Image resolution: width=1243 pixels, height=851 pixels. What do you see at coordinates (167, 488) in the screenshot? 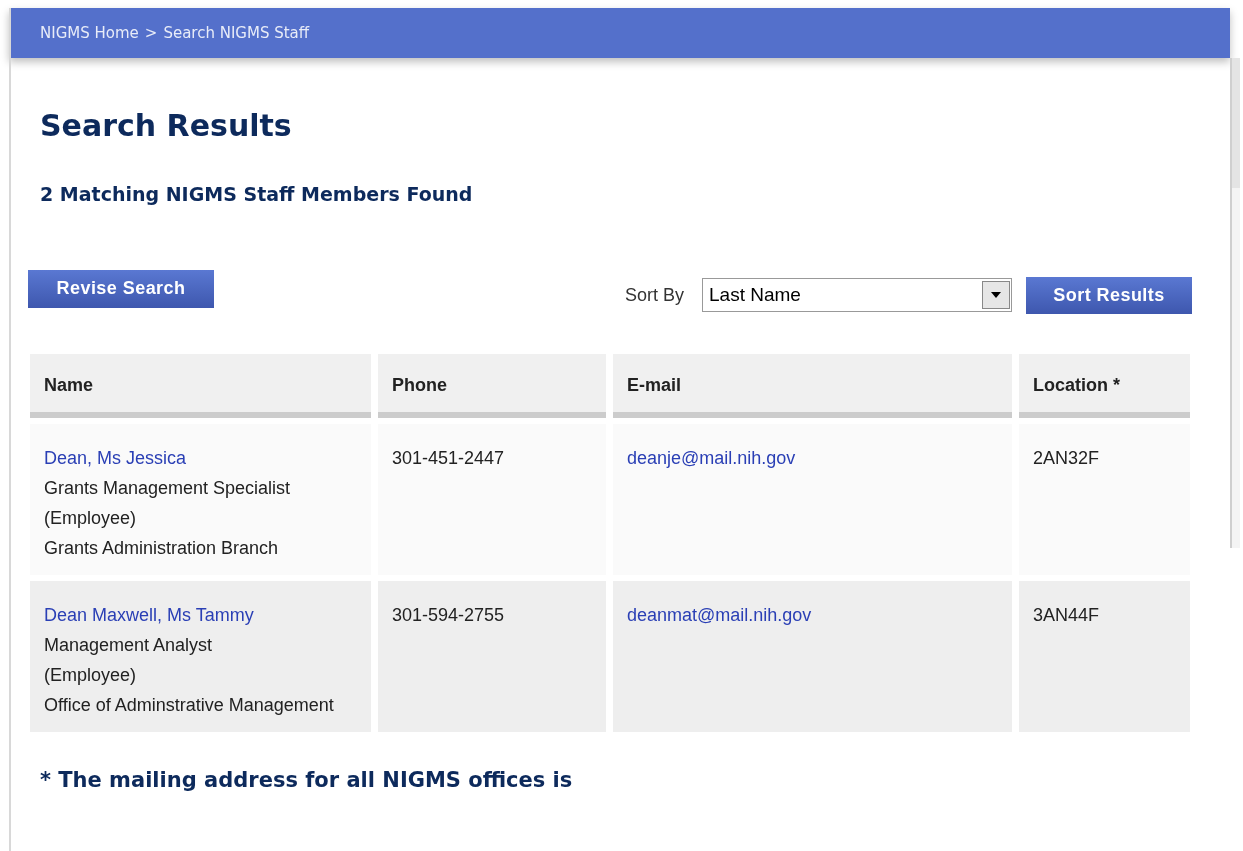
I see `staff-detail: Grants Management Specialist` at bounding box center [167, 488].